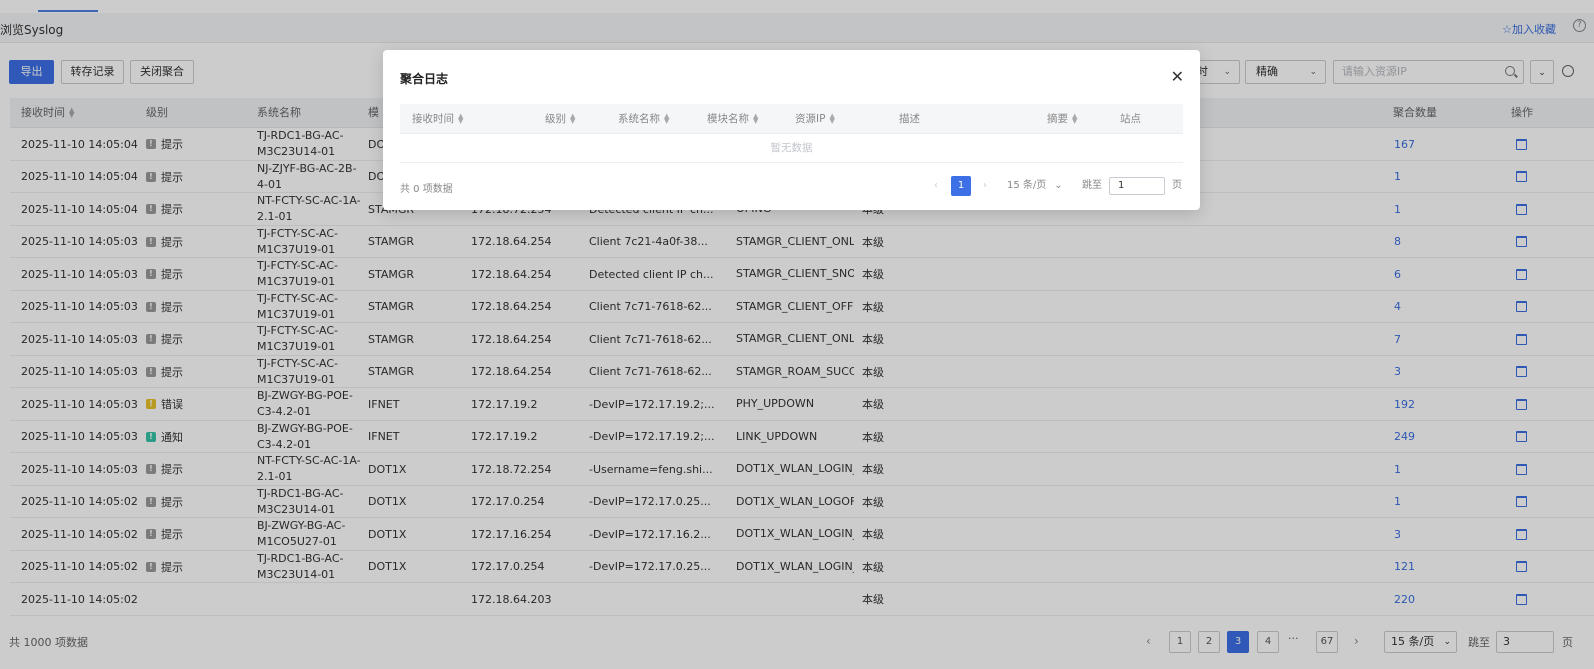  What do you see at coordinates (1177, 76) in the screenshot?
I see `close-icon: ✕` at bounding box center [1177, 76].